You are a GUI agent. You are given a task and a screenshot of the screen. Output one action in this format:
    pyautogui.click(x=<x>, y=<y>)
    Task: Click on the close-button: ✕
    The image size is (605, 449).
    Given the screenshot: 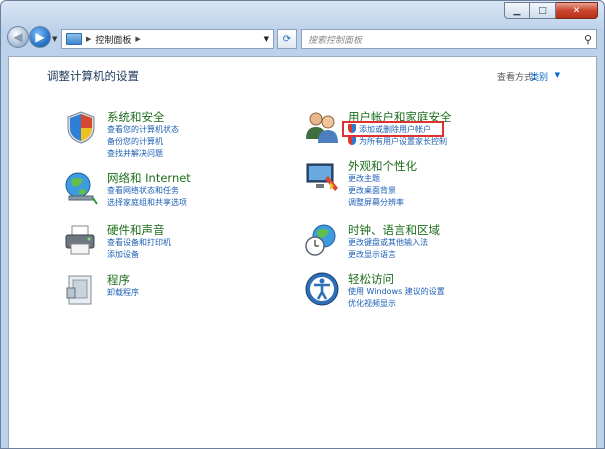 What is the action you would take?
    pyautogui.click(x=577, y=10)
    